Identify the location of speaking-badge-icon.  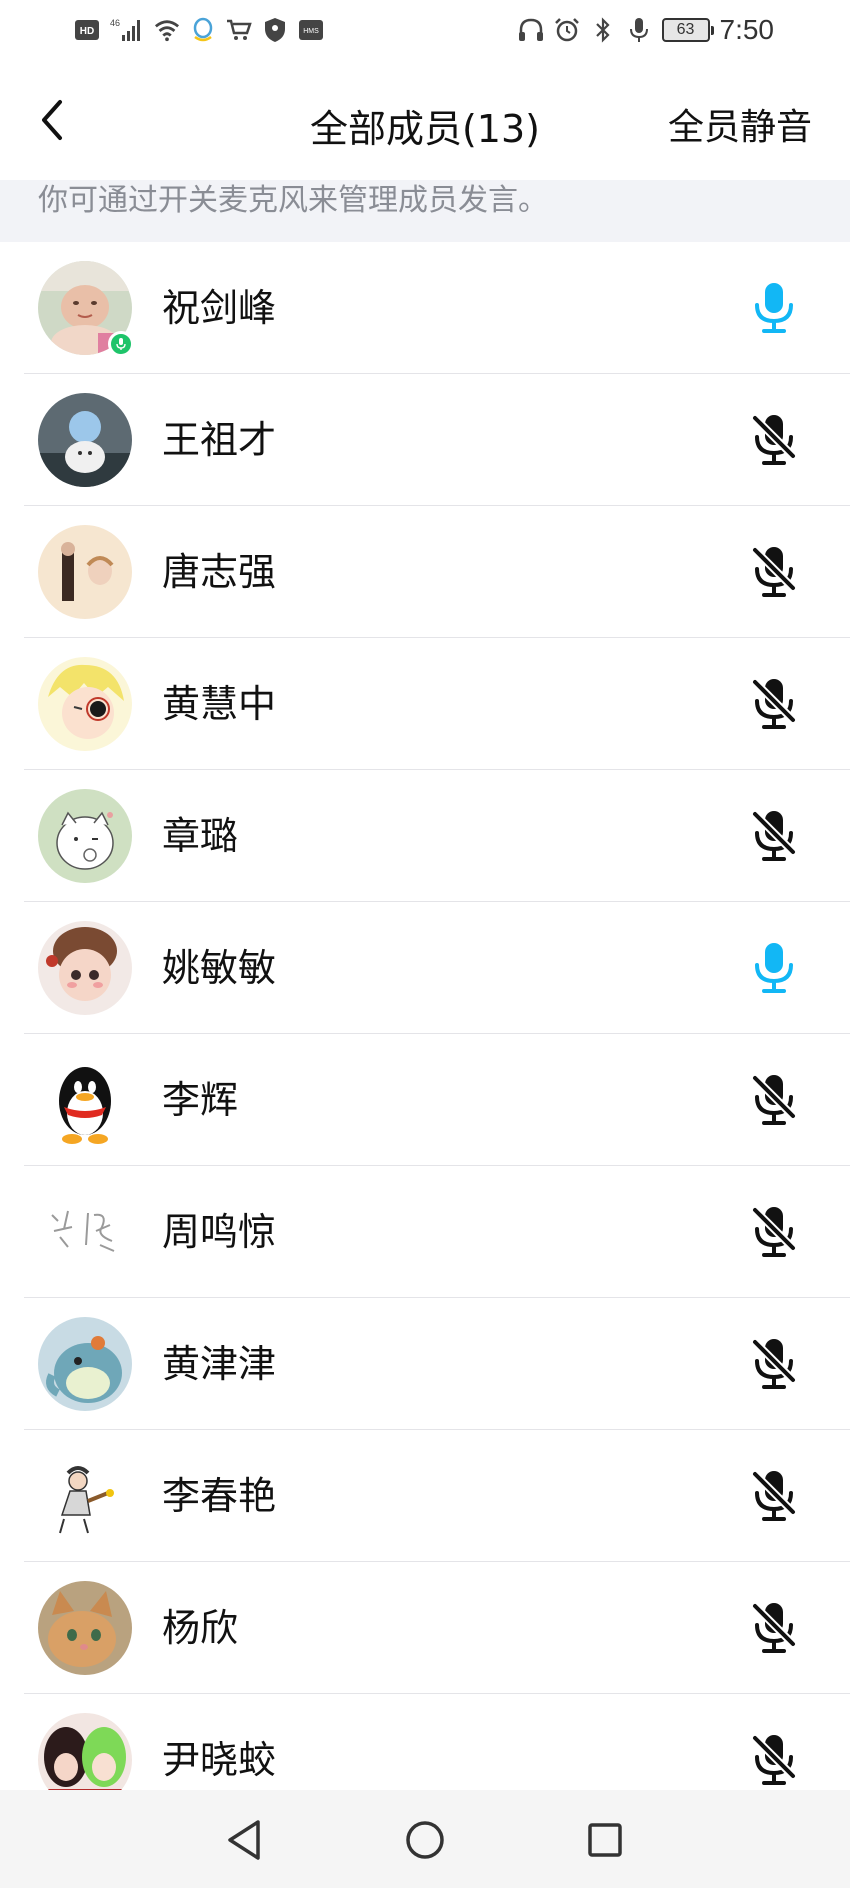
(121, 344).